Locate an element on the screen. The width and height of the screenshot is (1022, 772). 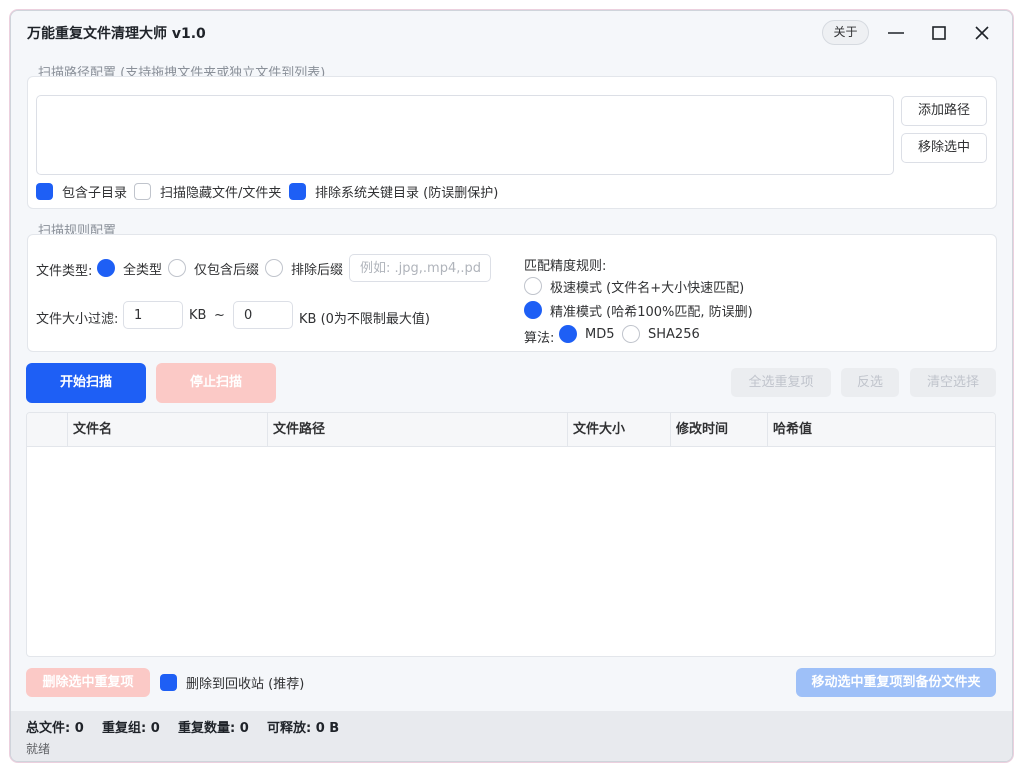
status-bar: 总文件: 0 重复组: 0 重复数量: 0 可释放: 0 B 就绪 is located at coordinates (511, 736).